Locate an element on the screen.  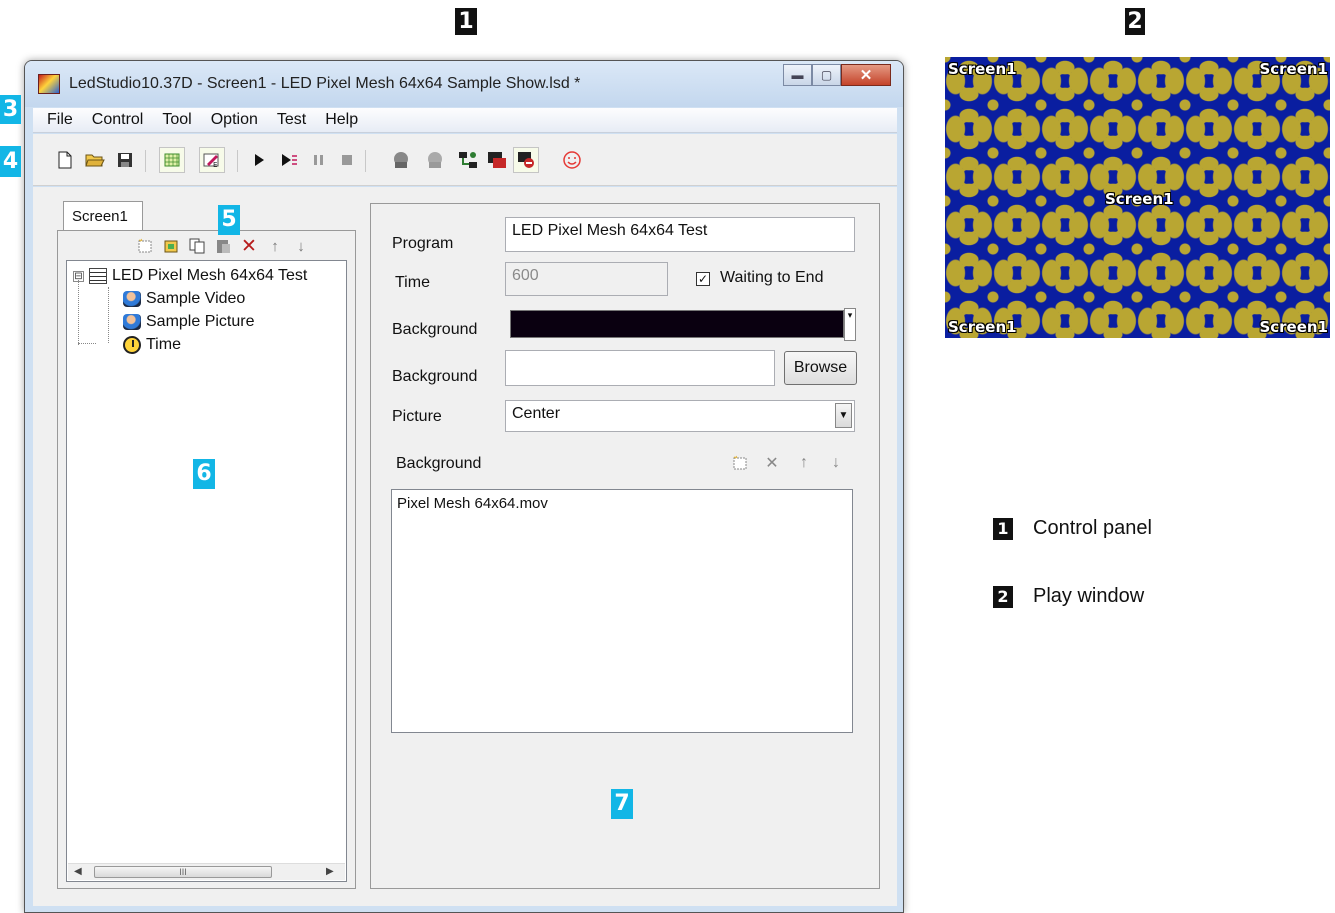
horizontal-scrollbar: ◀ III ▶ is located at coordinates (206, 871).